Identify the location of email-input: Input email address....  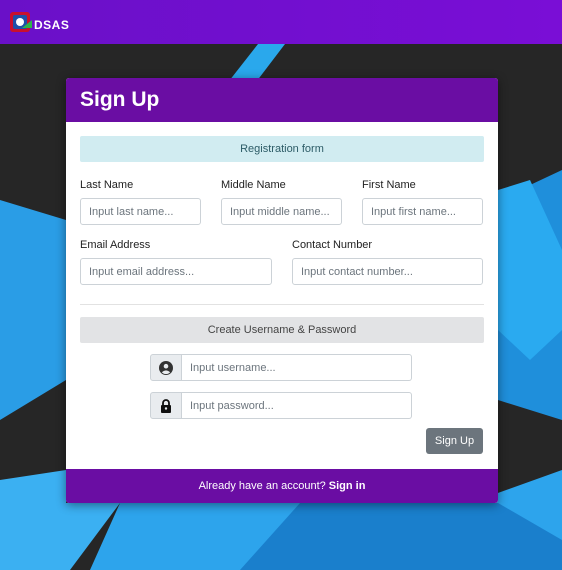
(176, 271).